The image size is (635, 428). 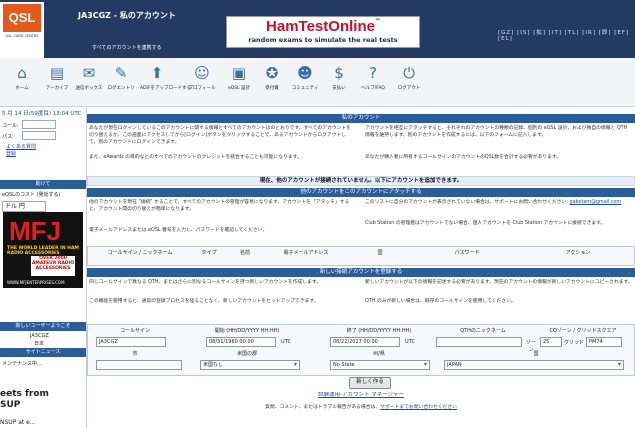 I want to click on start-date-input: 08/31/1960 00:00, so click(x=241, y=342).